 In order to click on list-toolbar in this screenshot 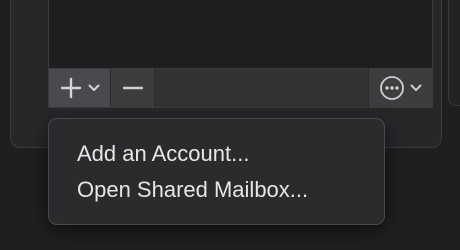, I will do `click(240, 88)`.